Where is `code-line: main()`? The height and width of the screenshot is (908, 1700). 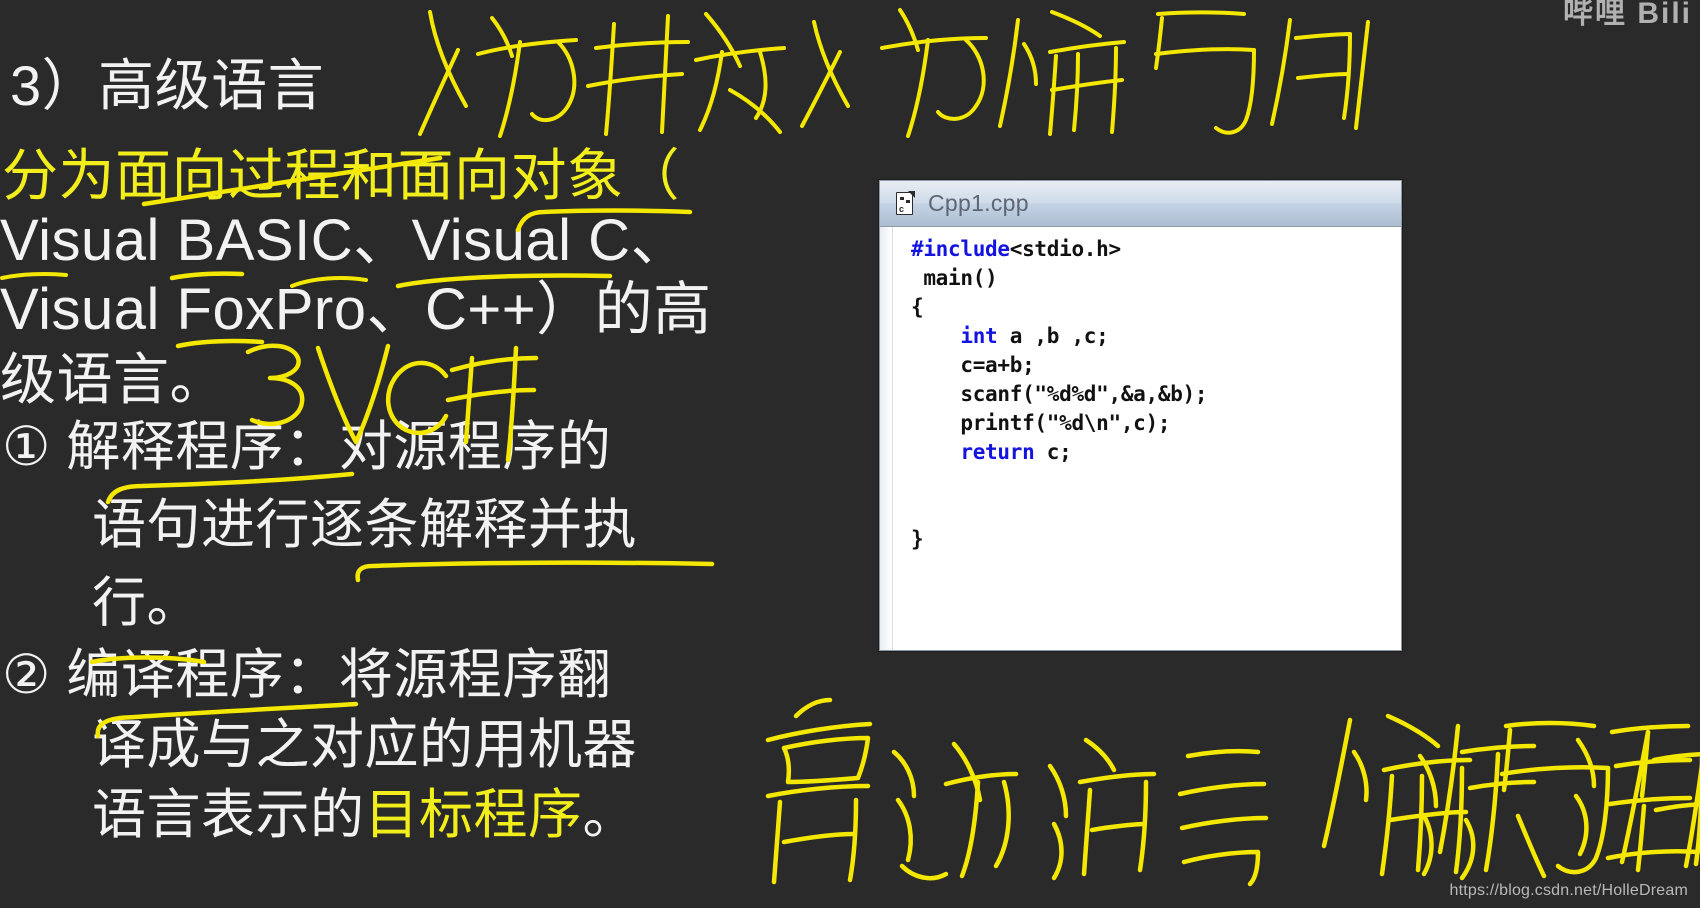
code-line: main() is located at coordinates (1156, 278).